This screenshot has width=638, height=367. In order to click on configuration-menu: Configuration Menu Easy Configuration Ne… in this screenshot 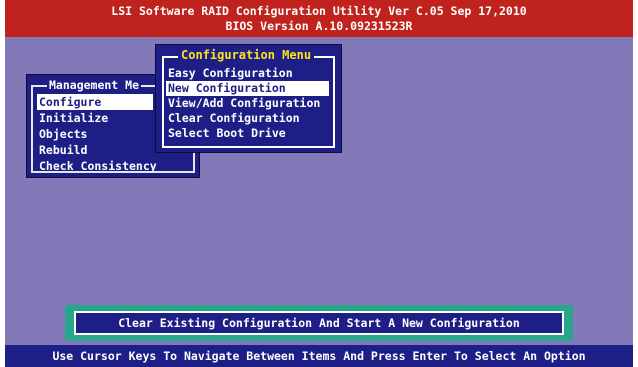, I will do `click(248, 98)`.